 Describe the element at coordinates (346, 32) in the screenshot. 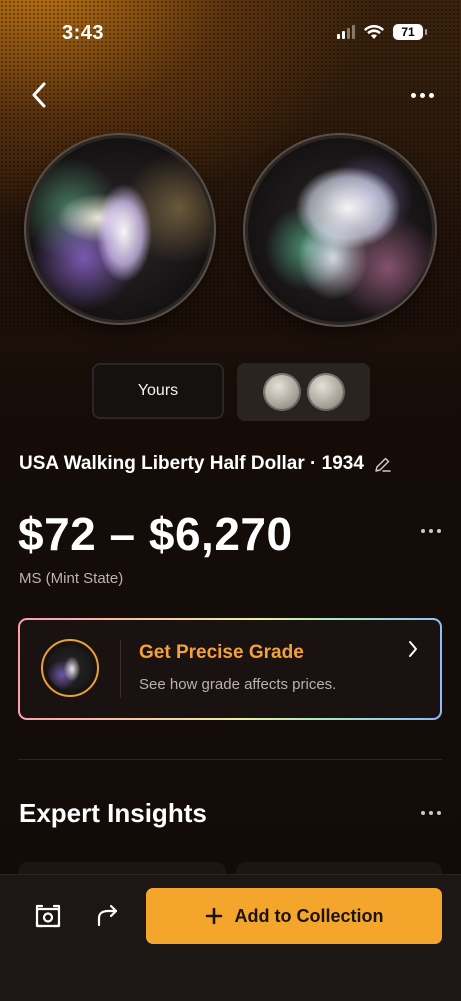

I see `cellular-signal-icon` at that location.